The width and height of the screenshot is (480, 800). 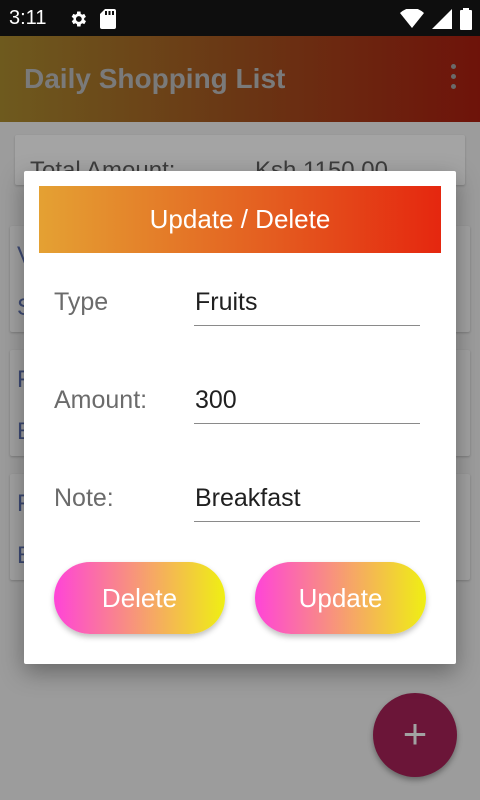 I want to click on overflow-menu-icon, so click(x=453, y=79).